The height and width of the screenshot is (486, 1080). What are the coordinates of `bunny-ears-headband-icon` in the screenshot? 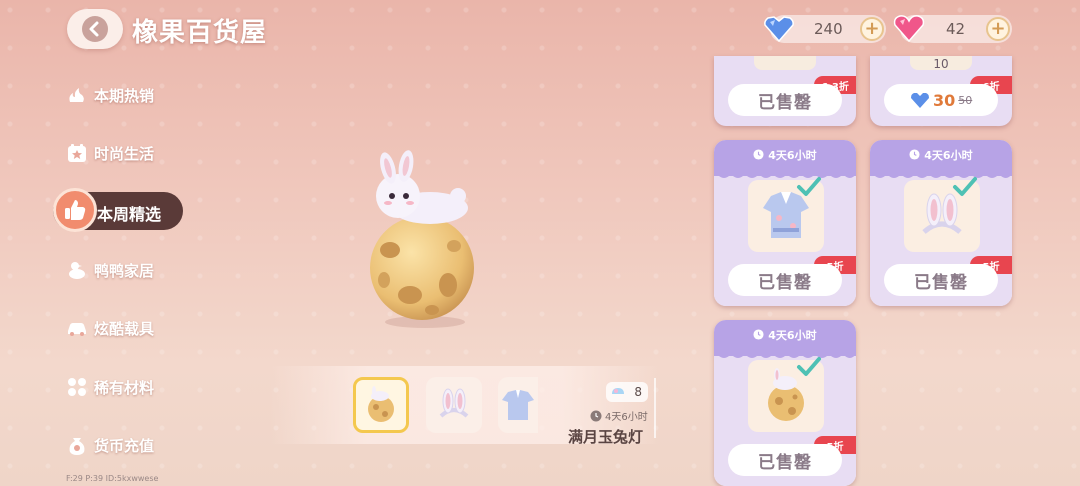 It's located at (454, 403).